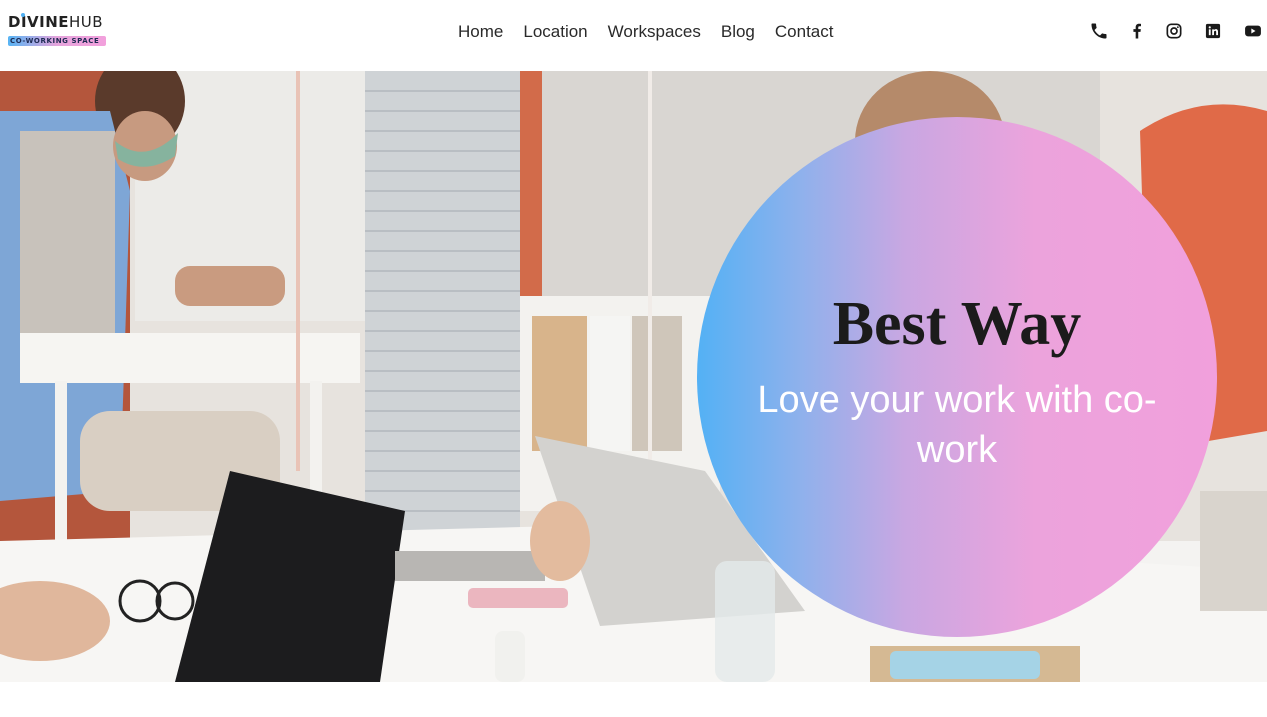 Image resolution: width=1267 pixels, height=717 pixels. I want to click on linkedin-icon, so click(1213, 31).